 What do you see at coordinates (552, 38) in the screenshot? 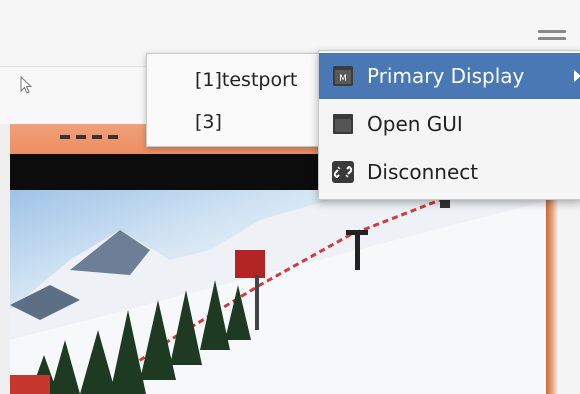
I see `hamburger-menu-icon` at bounding box center [552, 38].